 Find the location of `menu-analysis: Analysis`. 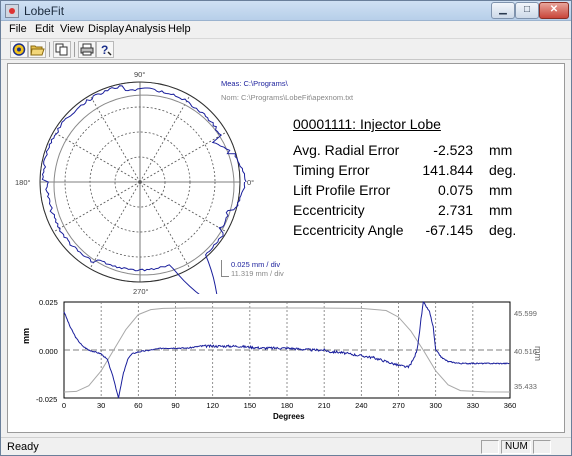

menu-analysis: Analysis is located at coordinates (145, 29).